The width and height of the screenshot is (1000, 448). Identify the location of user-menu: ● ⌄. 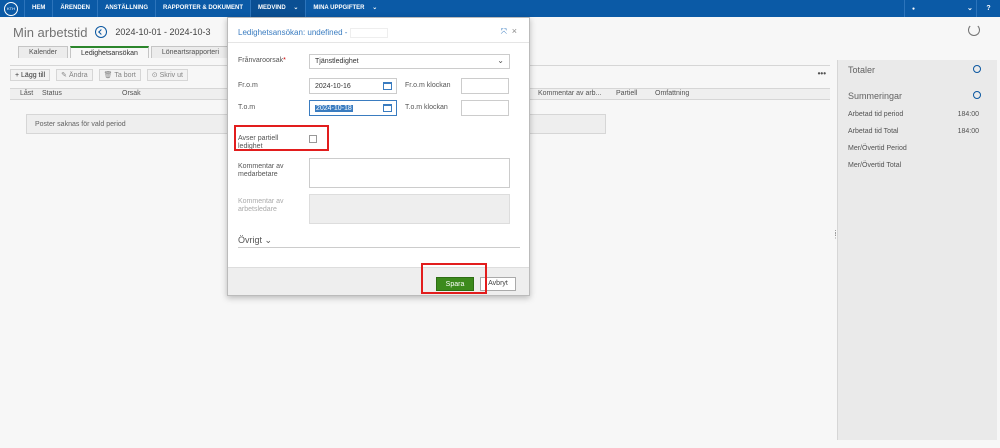
(940, 8).